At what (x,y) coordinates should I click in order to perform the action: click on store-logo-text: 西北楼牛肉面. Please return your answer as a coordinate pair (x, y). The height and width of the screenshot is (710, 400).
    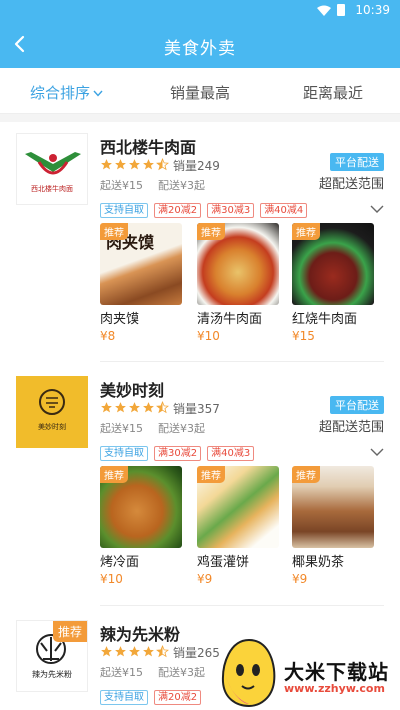
    Looking at the image, I should click on (52, 189).